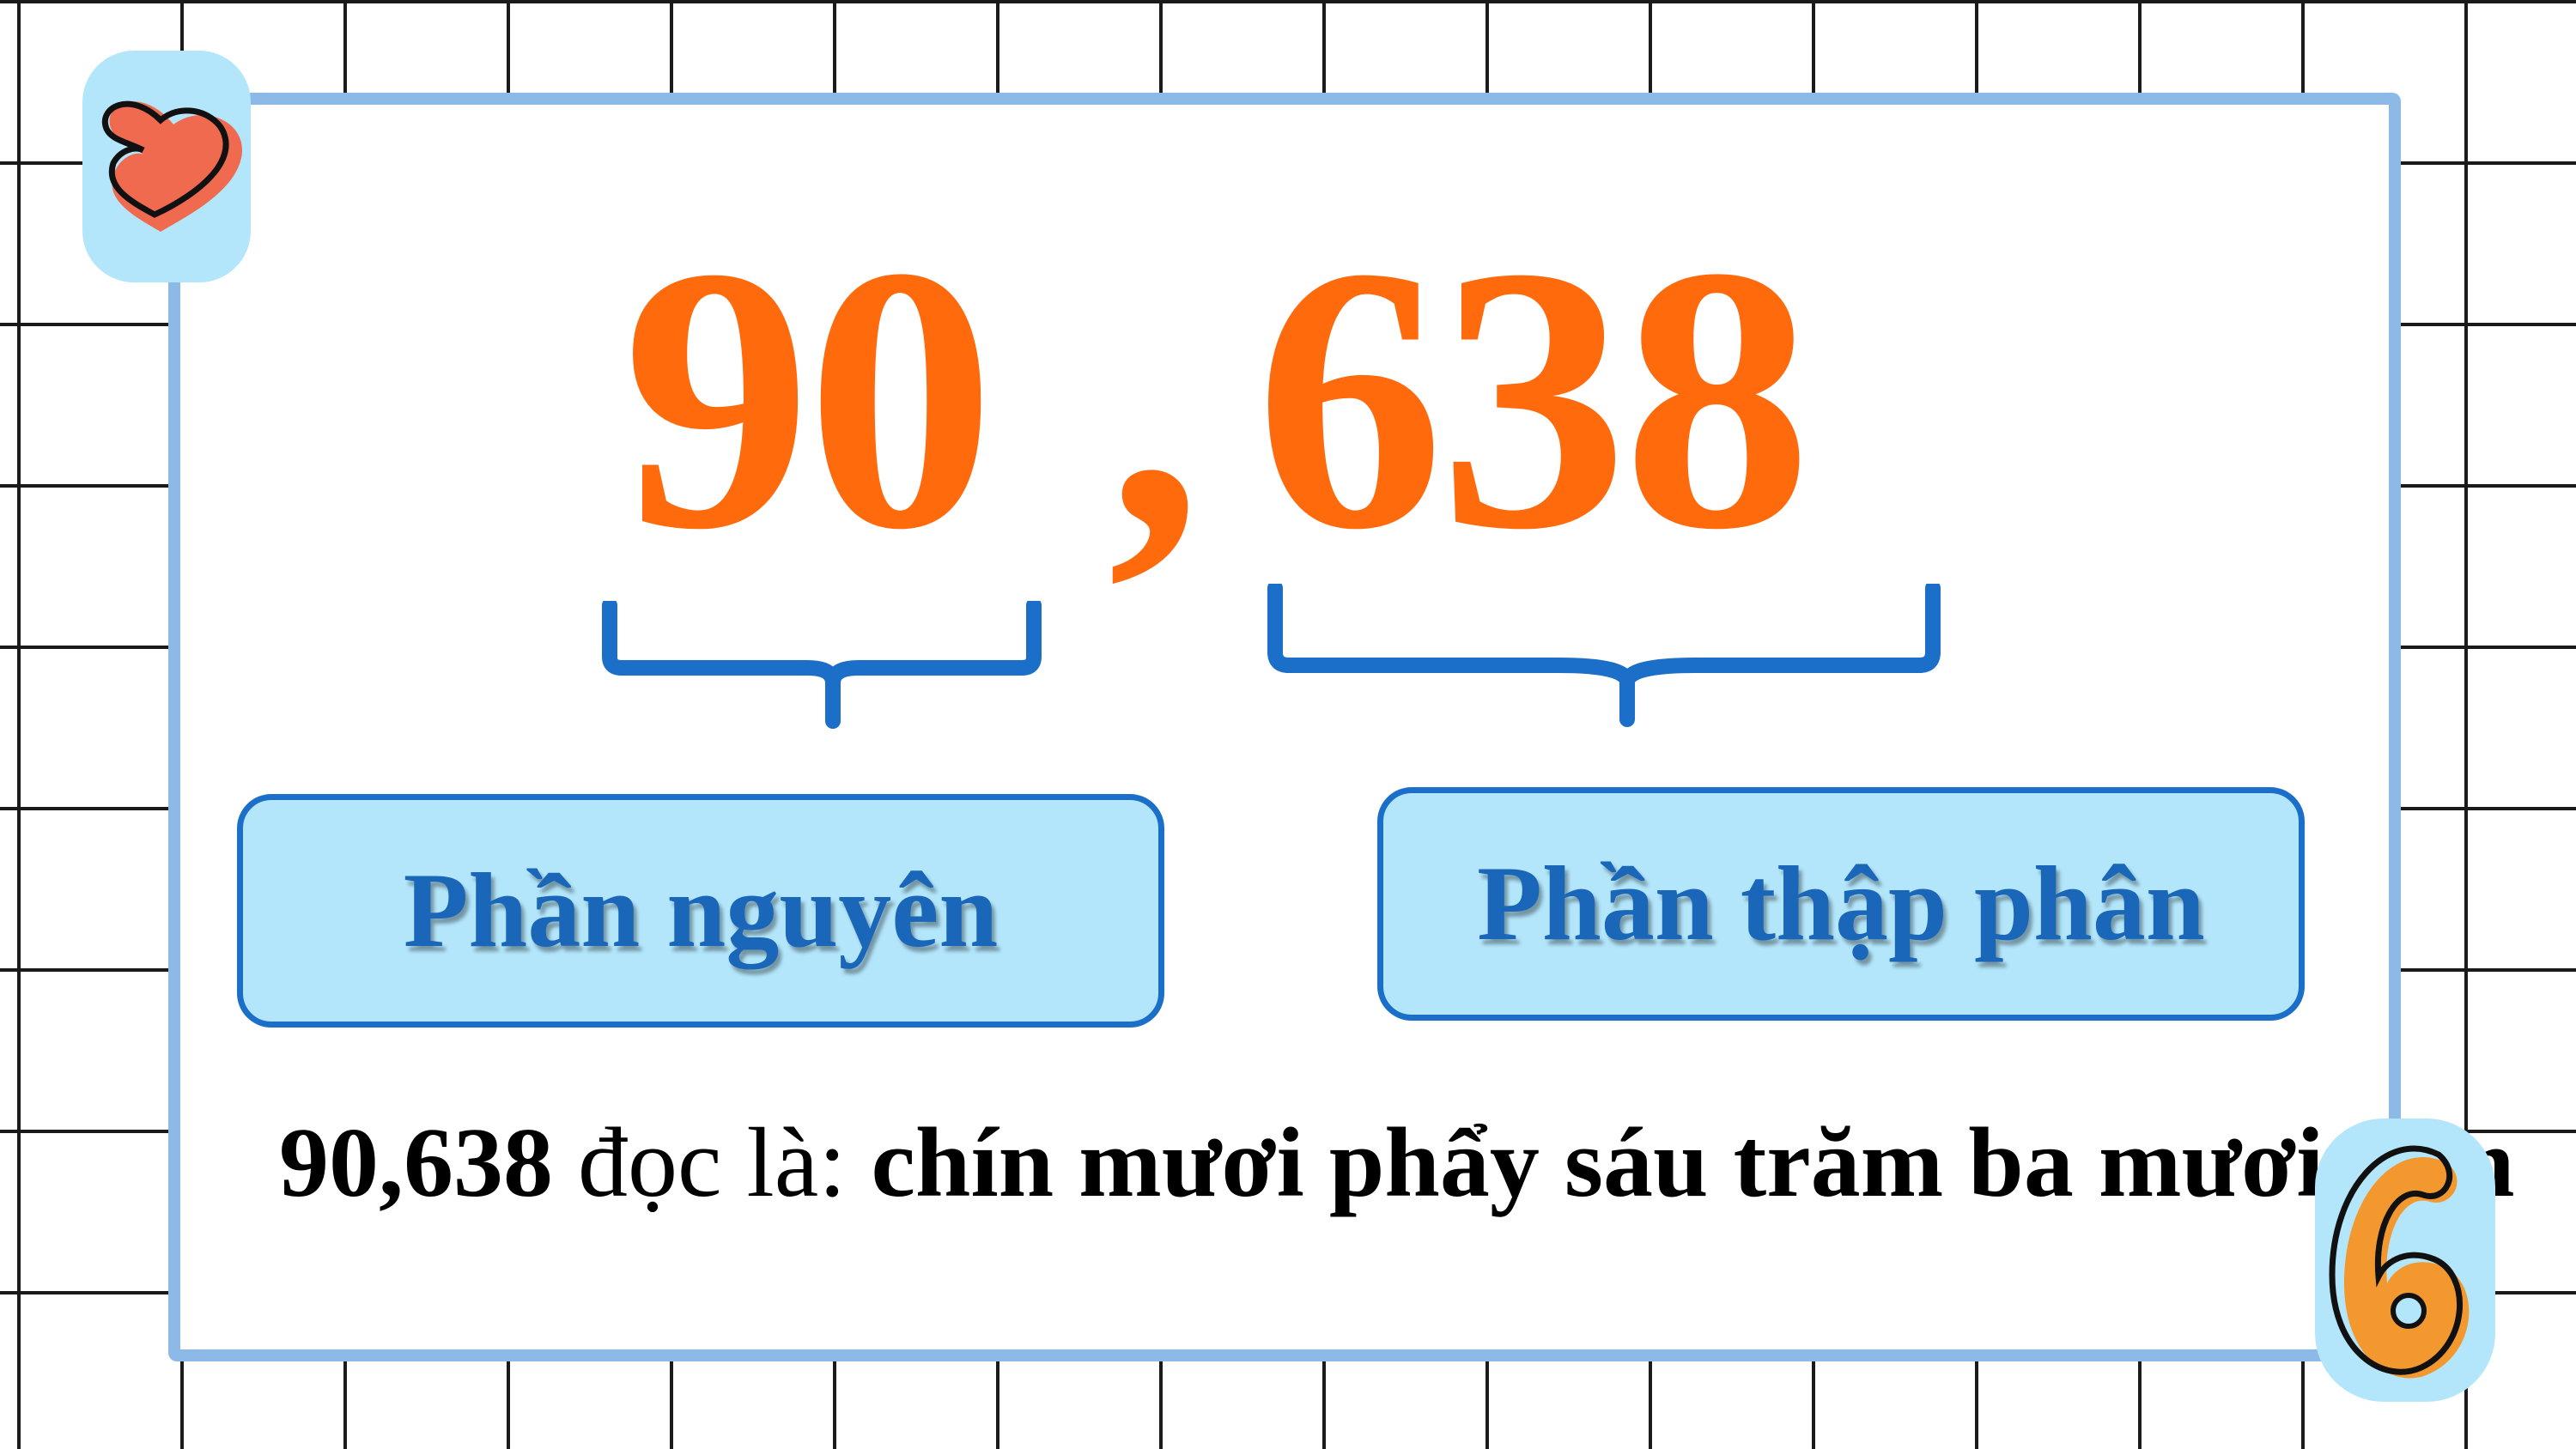 The image size is (2576, 1449). I want to click on integer-part-label-text: Phần nguyên, so click(701, 910).